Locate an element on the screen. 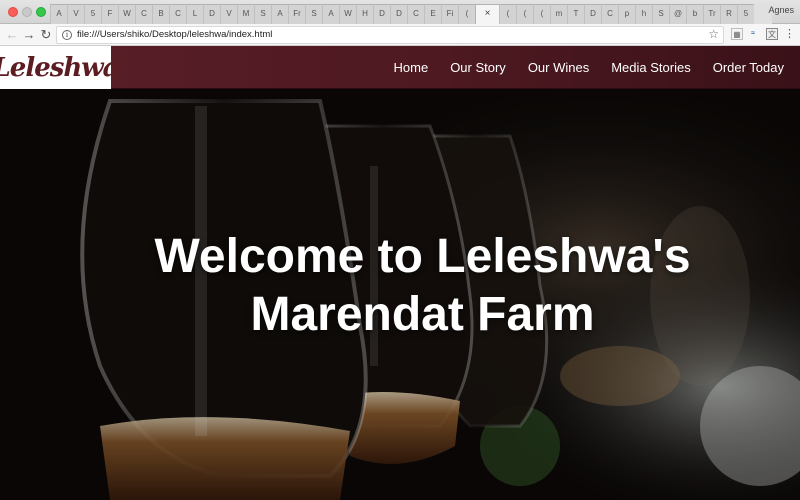 The width and height of the screenshot is (800, 500). active-tab-close-icon: × is located at coordinates (487, 14).